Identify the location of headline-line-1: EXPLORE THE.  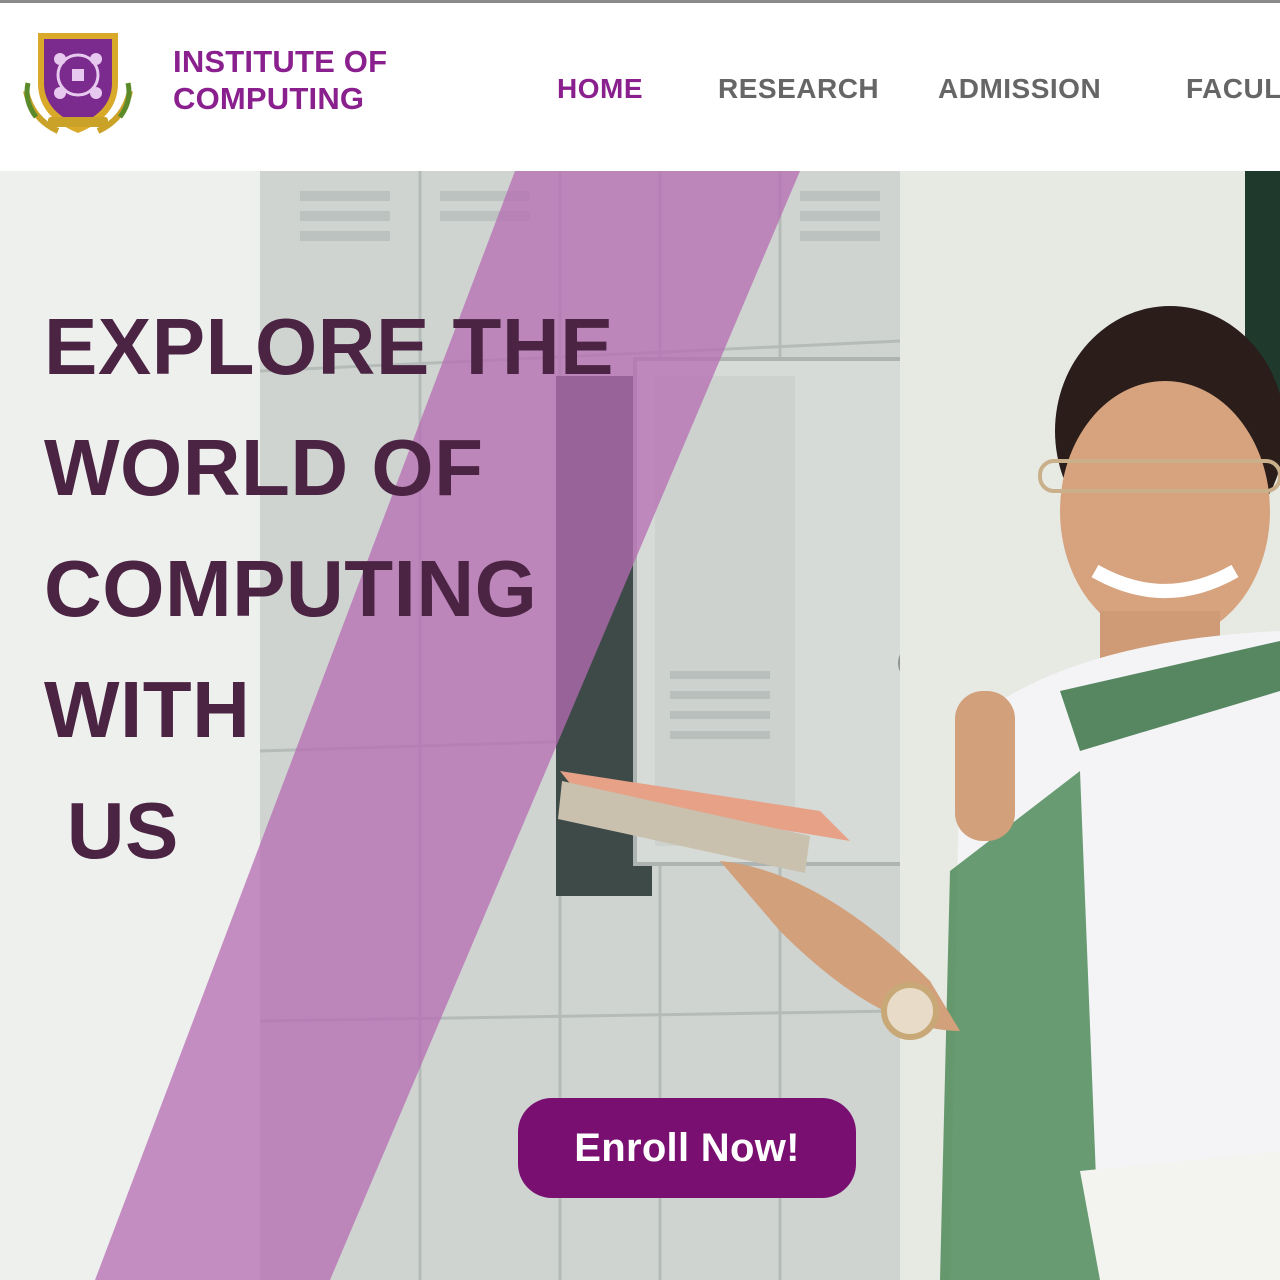
(329, 346).